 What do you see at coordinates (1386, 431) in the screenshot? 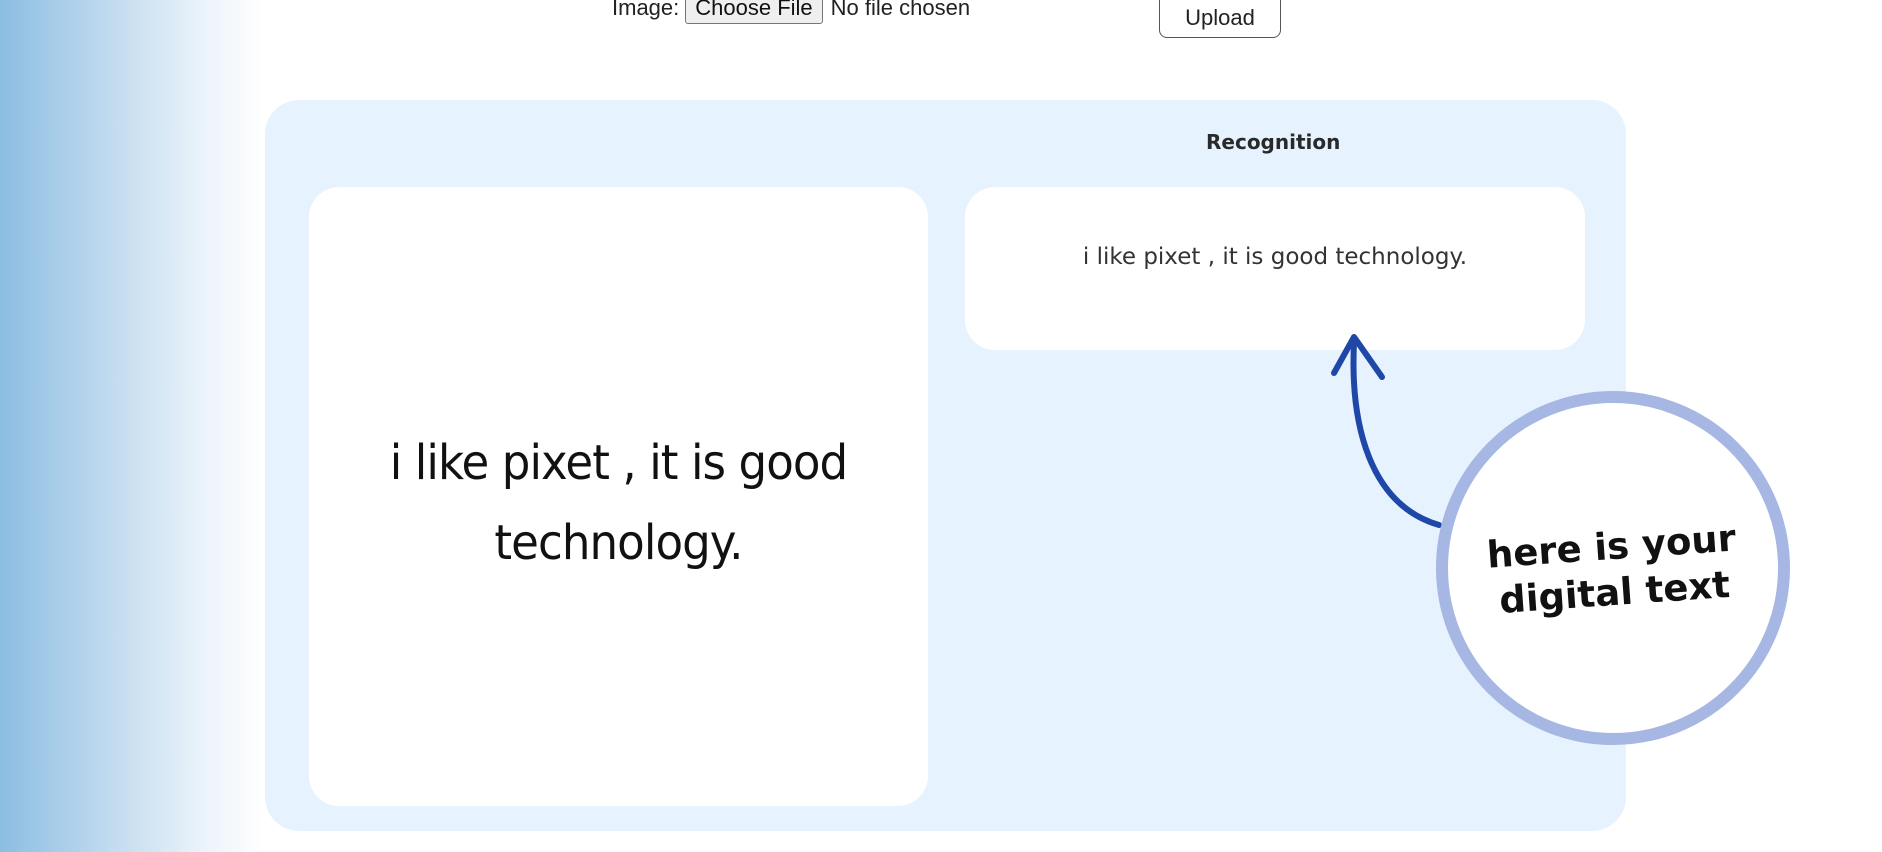
I see `curved-arrow-icon` at bounding box center [1386, 431].